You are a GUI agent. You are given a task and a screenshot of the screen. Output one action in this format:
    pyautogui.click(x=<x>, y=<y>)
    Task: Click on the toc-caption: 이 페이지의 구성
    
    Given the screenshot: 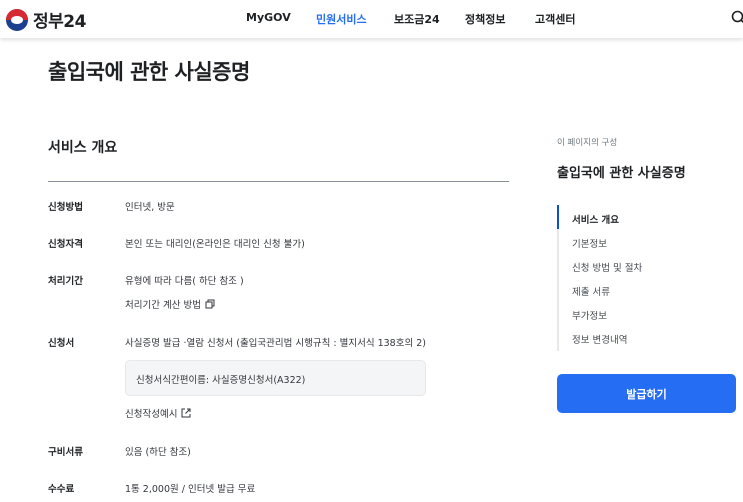 What is the action you would take?
    pyautogui.click(x=587, y=143)
    